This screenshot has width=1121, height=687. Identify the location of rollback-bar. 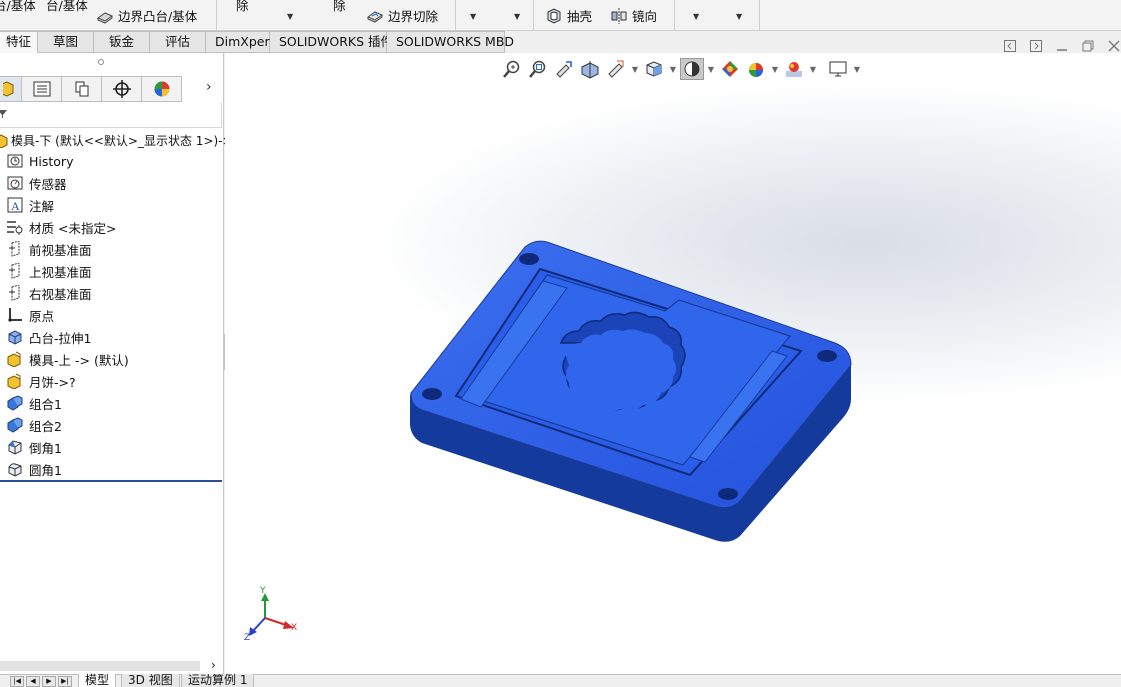
(111, 481).